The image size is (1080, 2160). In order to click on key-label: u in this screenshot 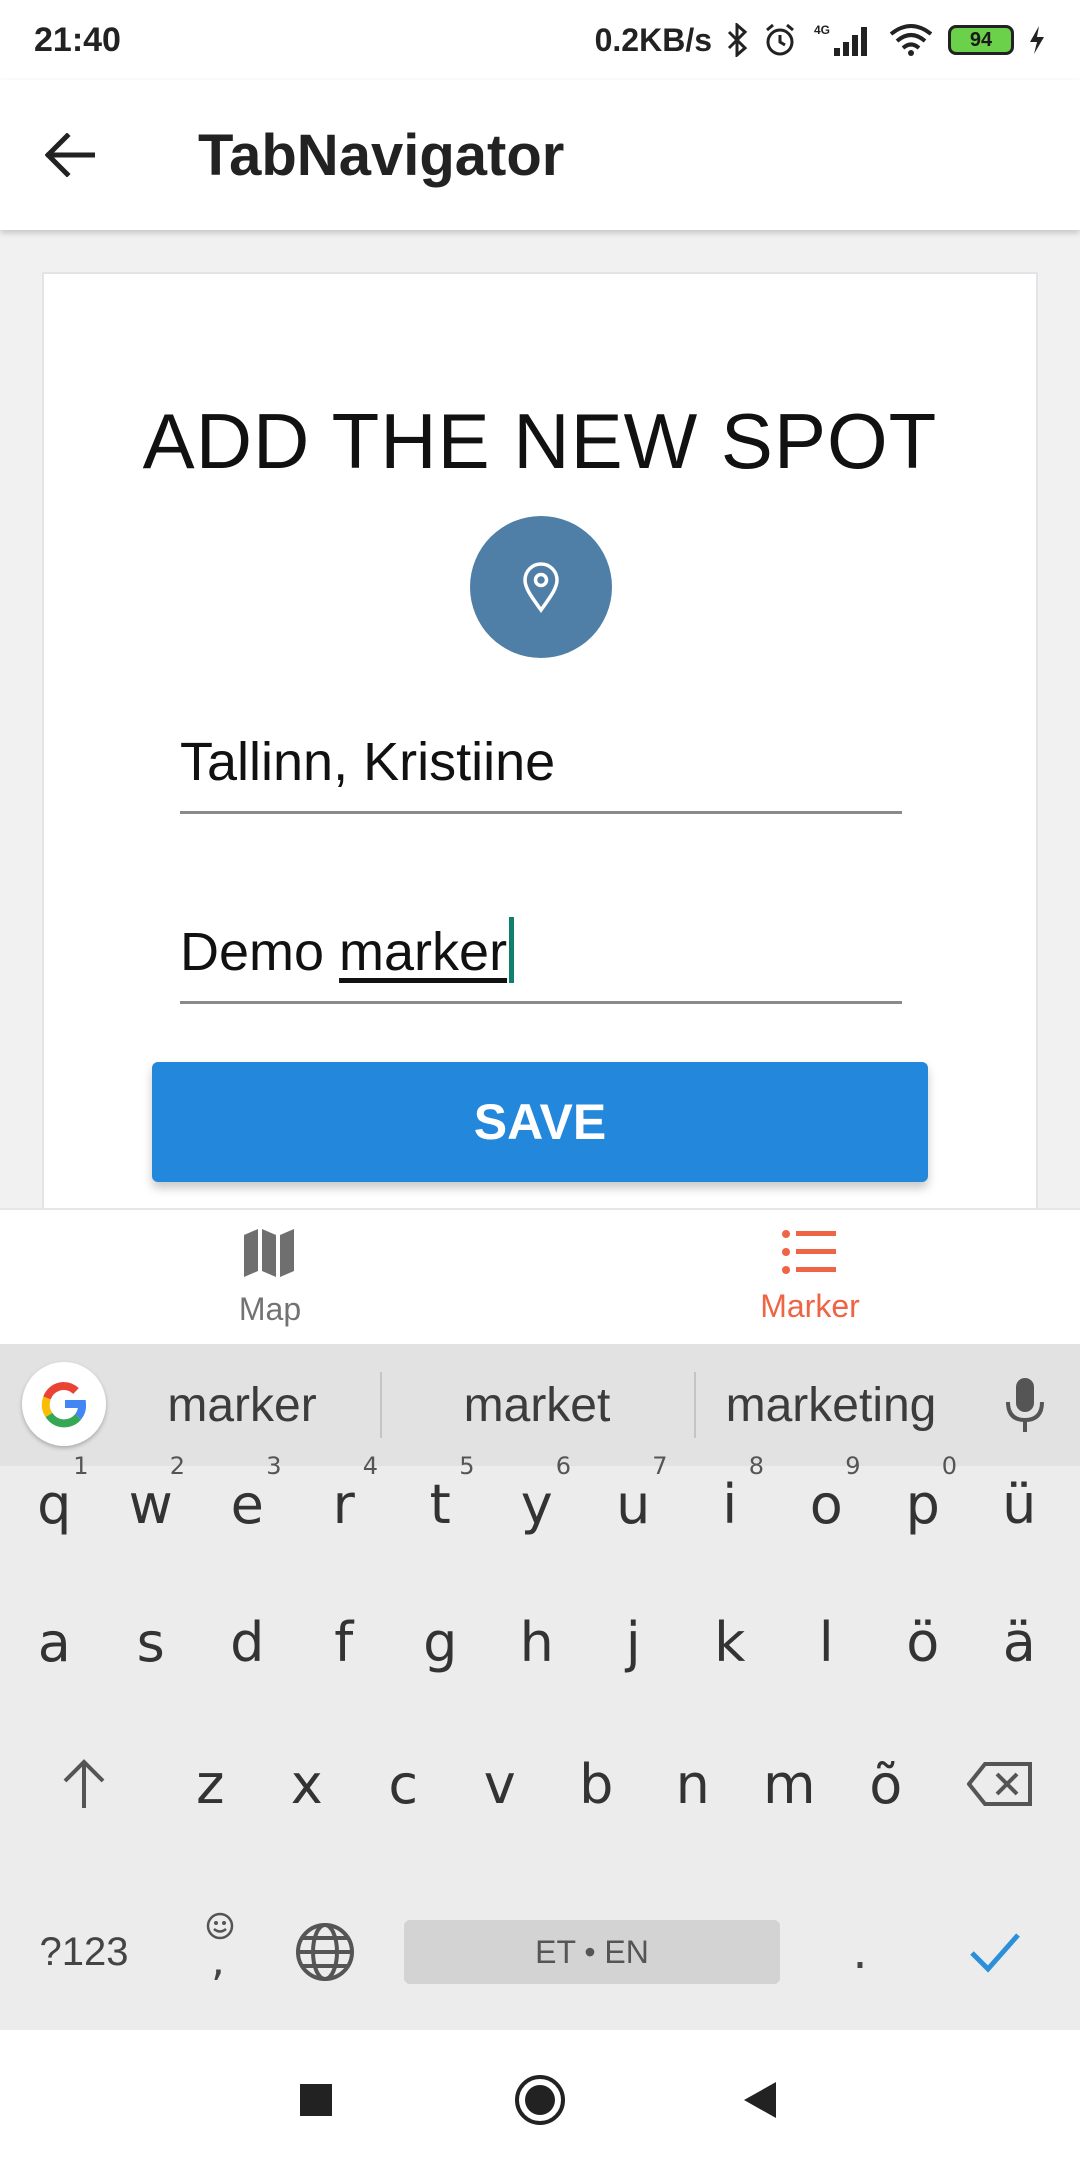, I will do `click(633, 1504)`.